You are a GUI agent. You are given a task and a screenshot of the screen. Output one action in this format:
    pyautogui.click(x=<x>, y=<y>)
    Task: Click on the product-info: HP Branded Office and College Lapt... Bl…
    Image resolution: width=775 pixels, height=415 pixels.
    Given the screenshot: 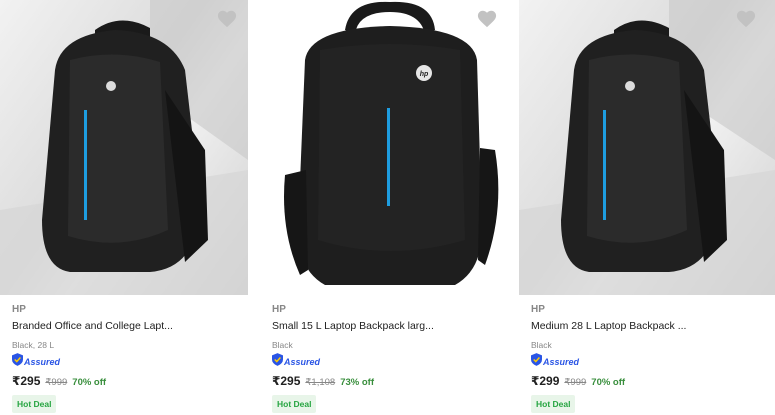 What is the action you would take?
    pyautogui.click(x=126, y=358)
    